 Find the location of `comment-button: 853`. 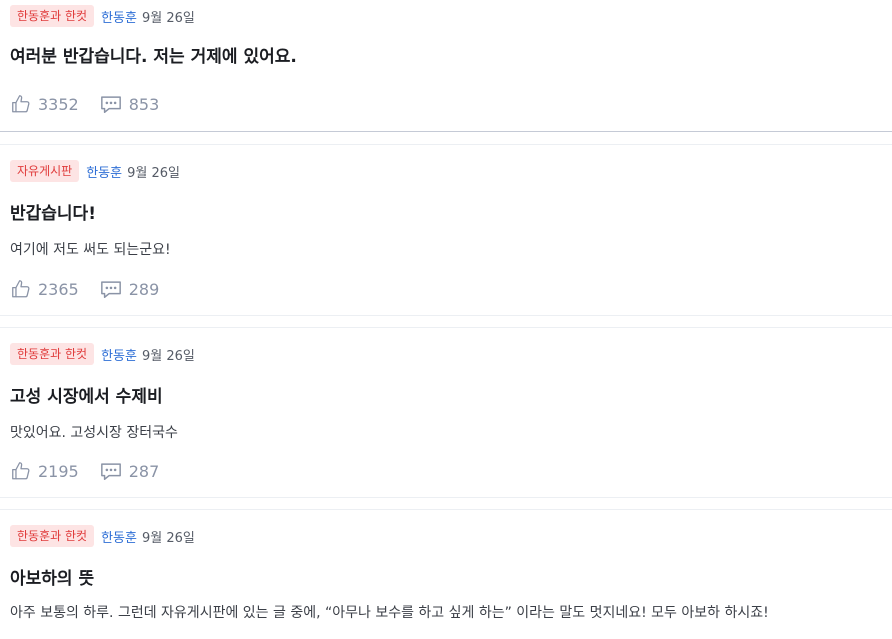

comment-button: 853 is located at coordinates (129, 104).